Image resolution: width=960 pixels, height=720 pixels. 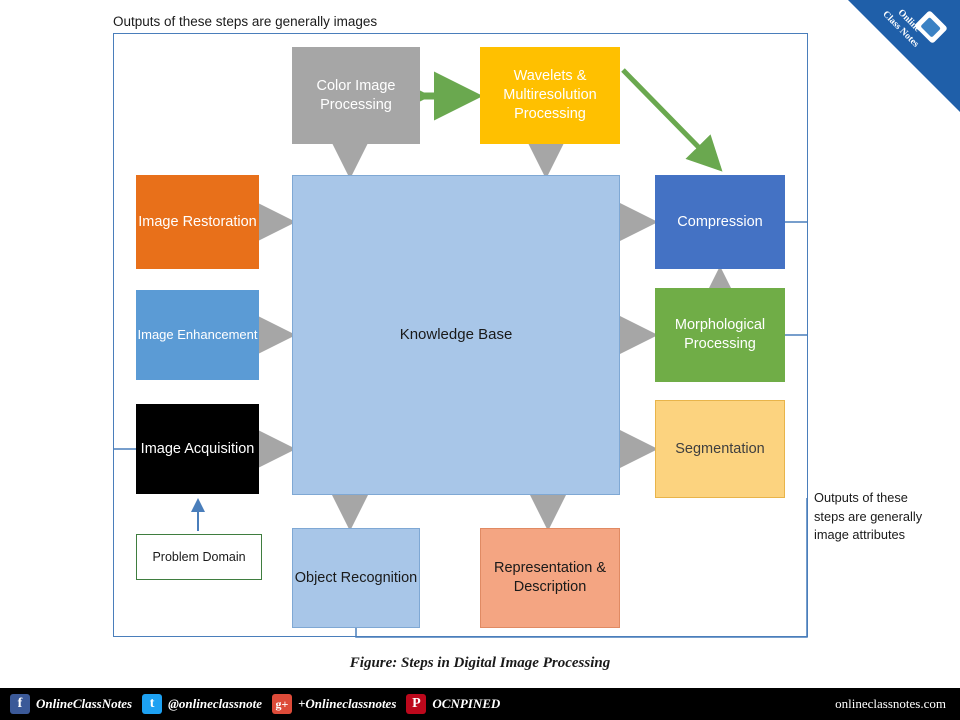 What do you see at coordinates (281, 704) in the screenshot?
I see `googleplus-icon: g+` at bounding box center [281, 704].